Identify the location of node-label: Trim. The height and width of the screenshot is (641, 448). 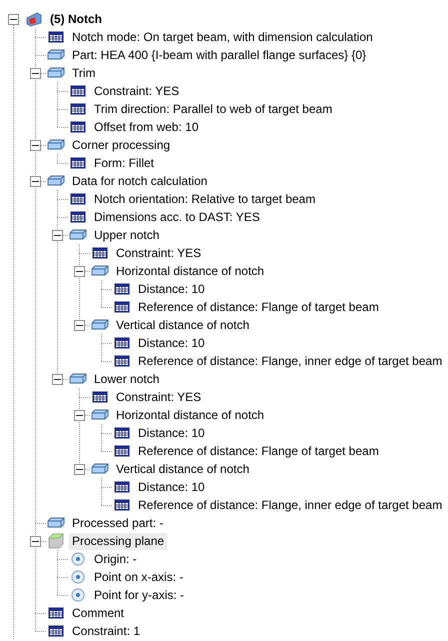
(84, 73).